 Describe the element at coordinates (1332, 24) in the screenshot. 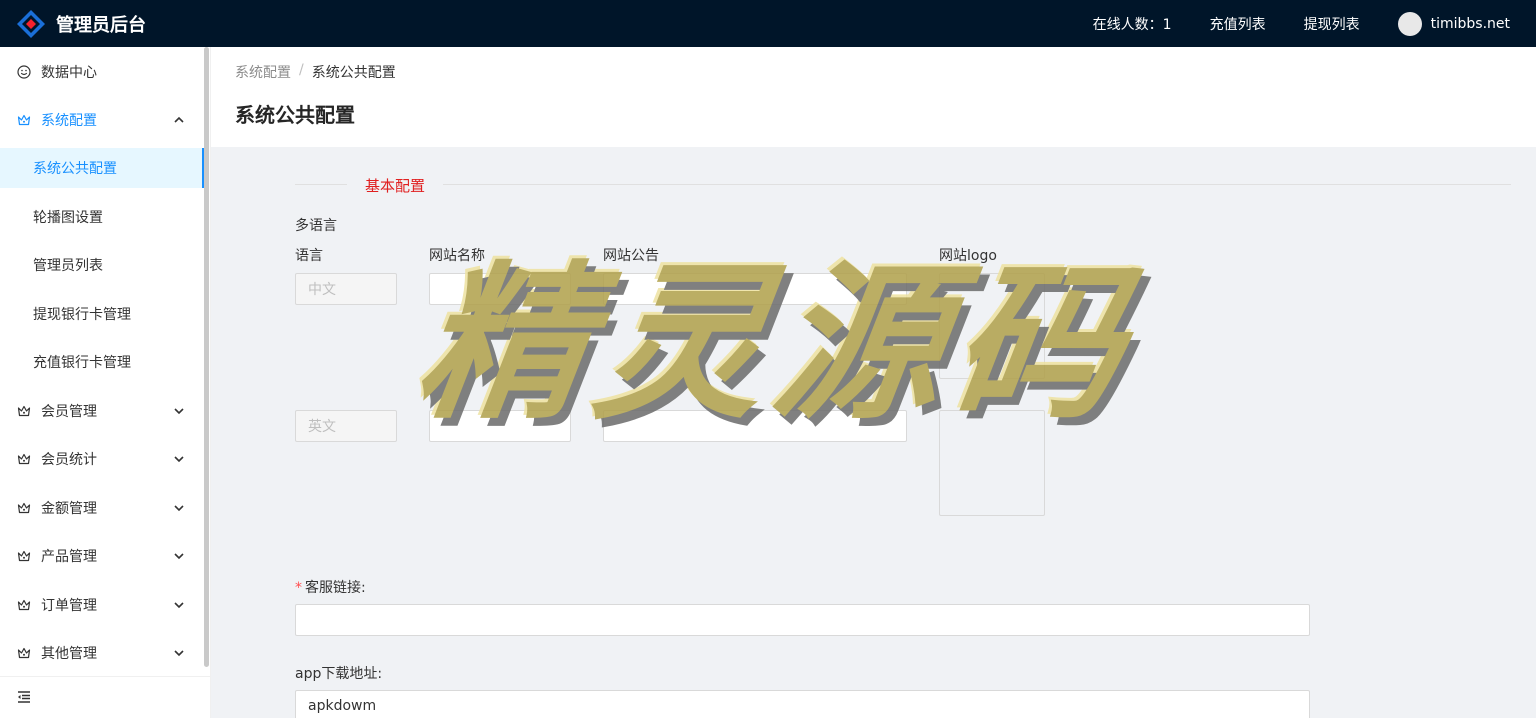

I see `withdraw-list-link: 提现列表` at that location.